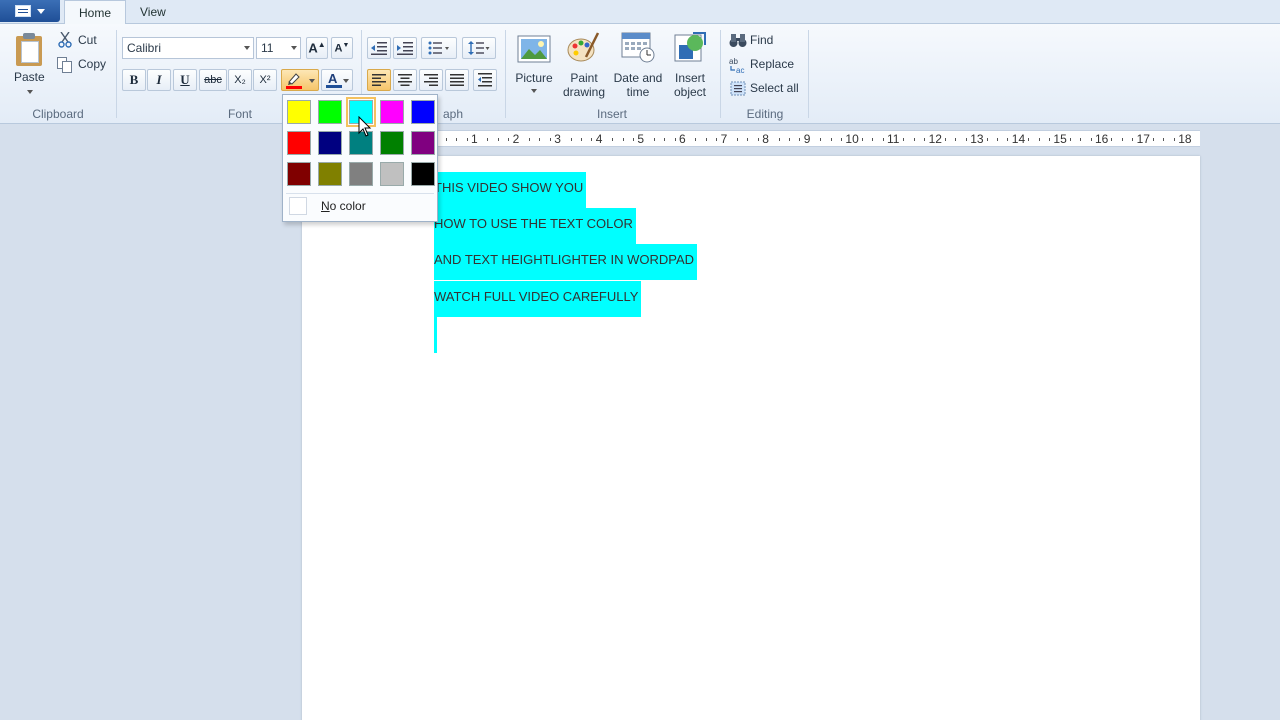  I want to click on copy-button: Copy, so click(92, 64).